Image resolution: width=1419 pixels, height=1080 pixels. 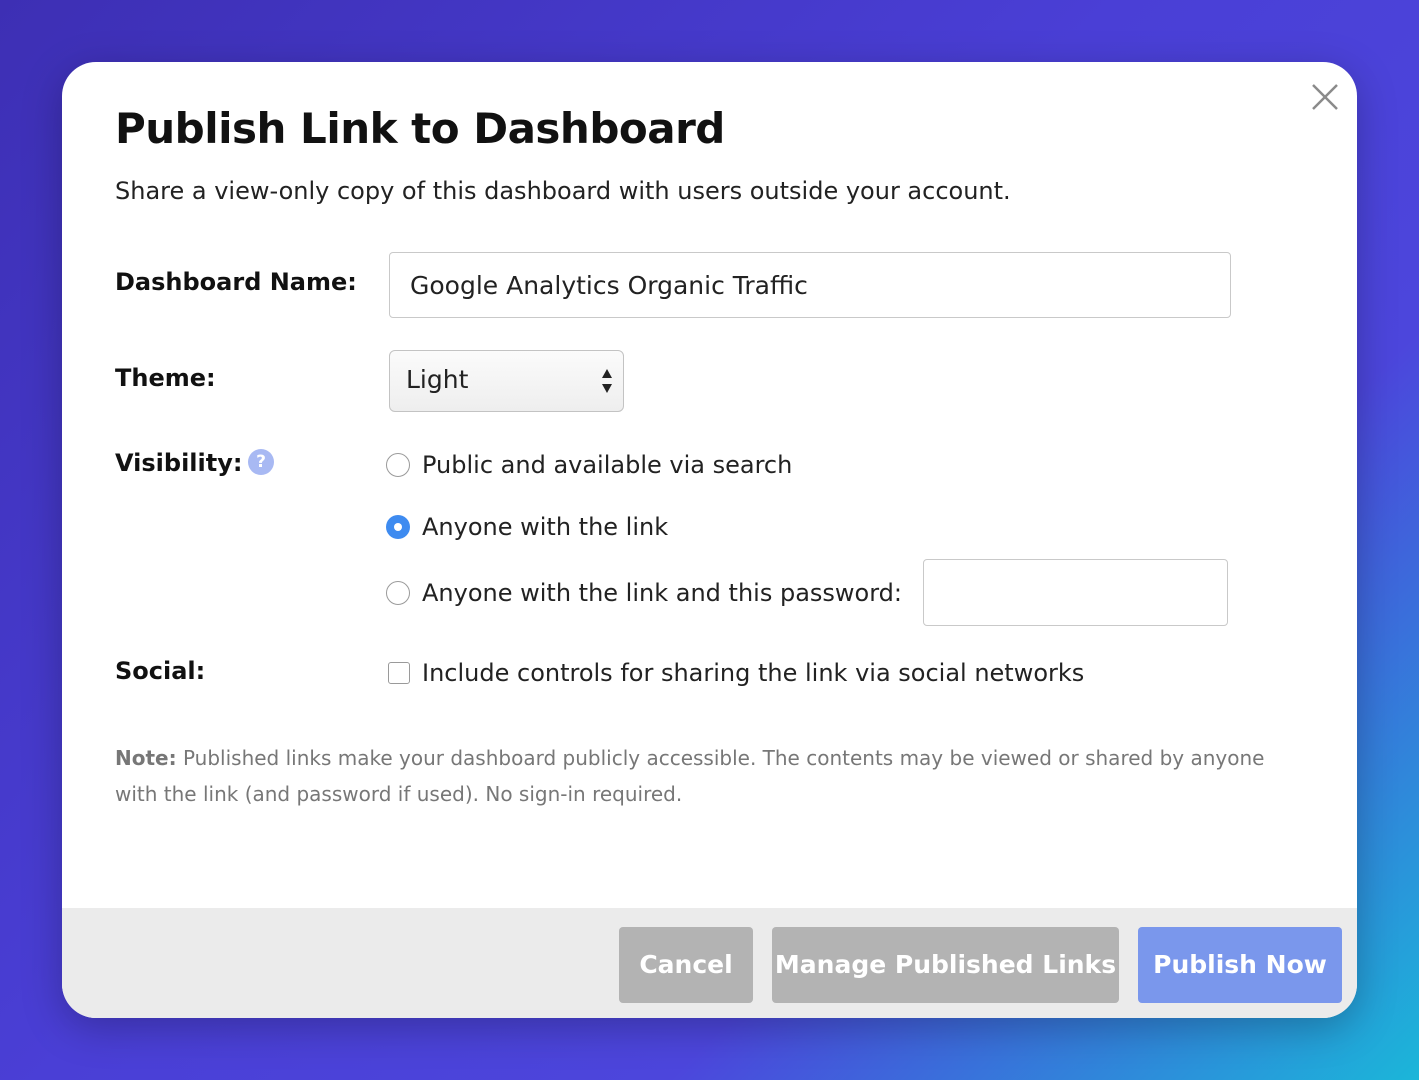 What do you see at coordinates (607, 465) in the screenshot?
I see `visibility-option-label: Public and available via search` at bounding box center [607, 465].